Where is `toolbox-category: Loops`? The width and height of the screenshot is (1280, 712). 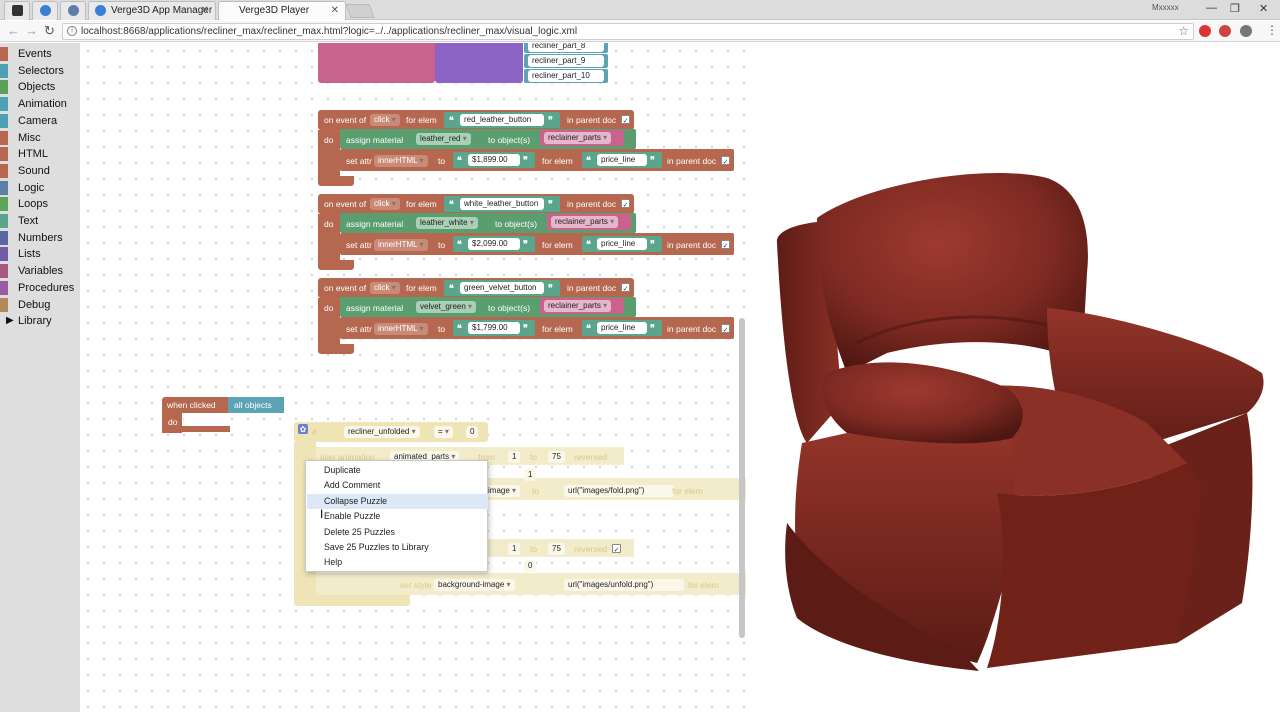 toolbox-category: Loops is located at coordinates (40, 204).